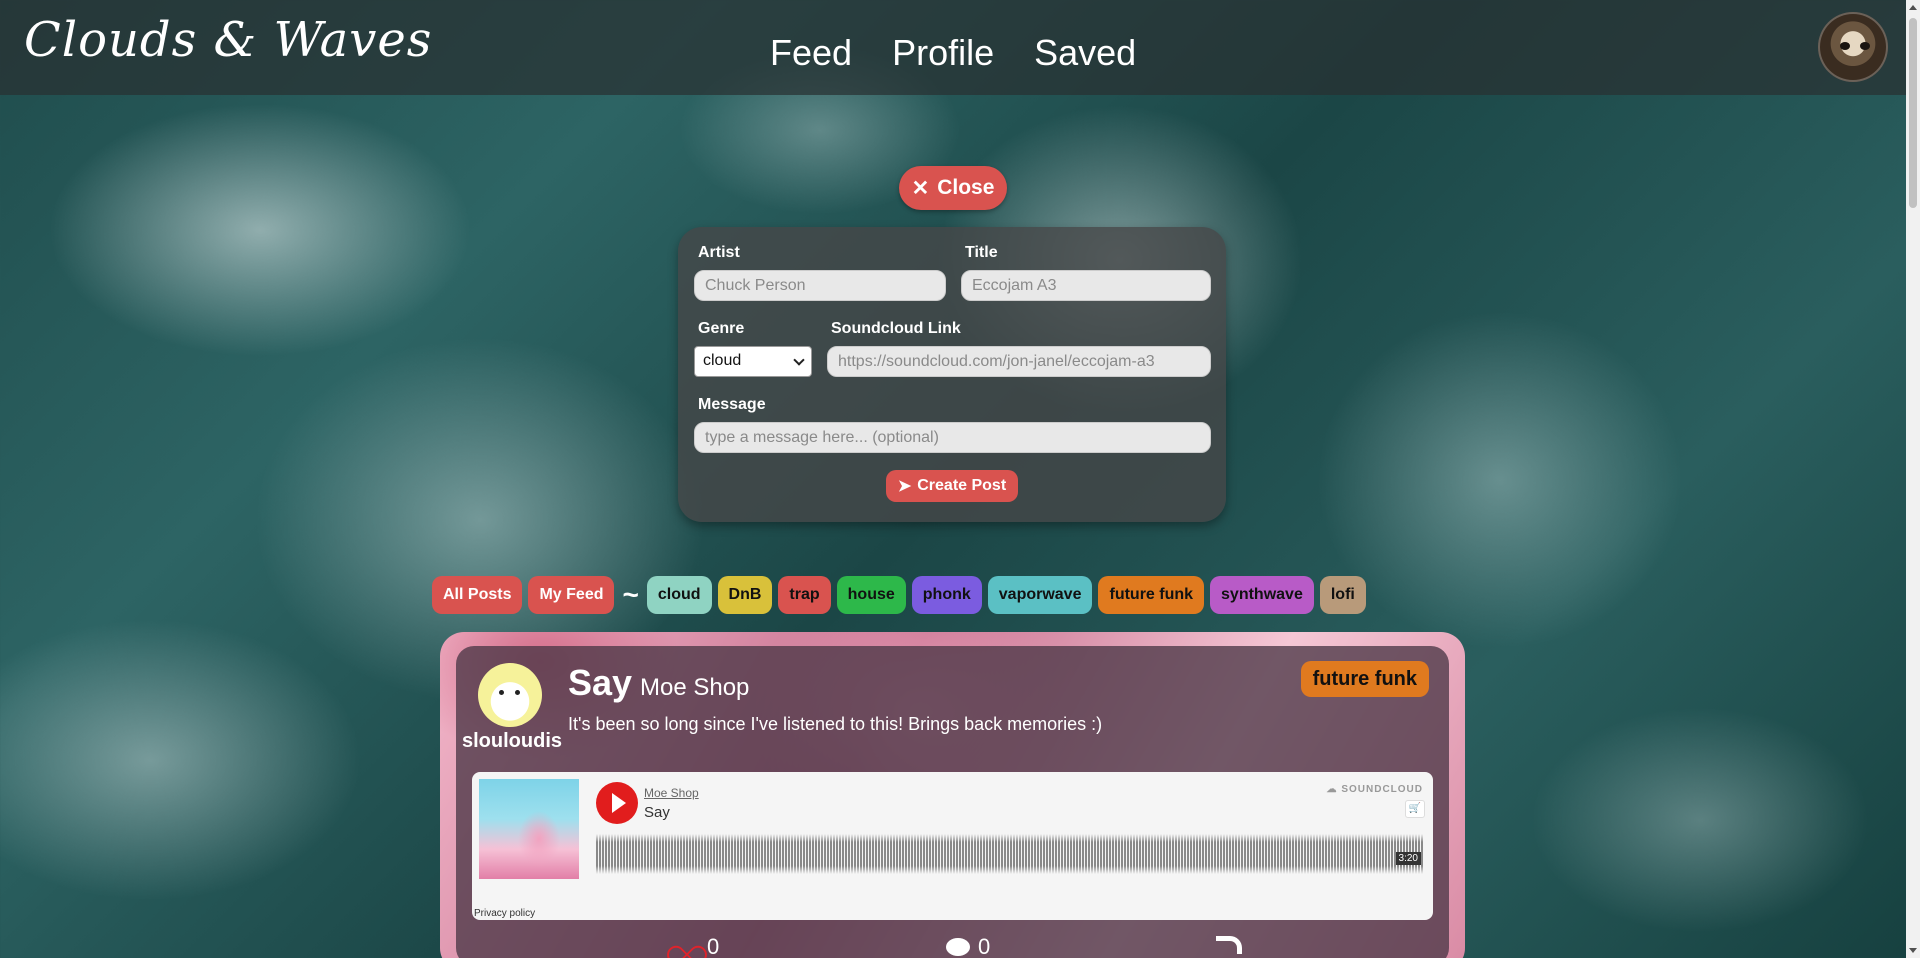  What do you see at coordinates (904, 486) in the screenshot?
I see `send-icon: ➤` at bounding box center [904, 486].